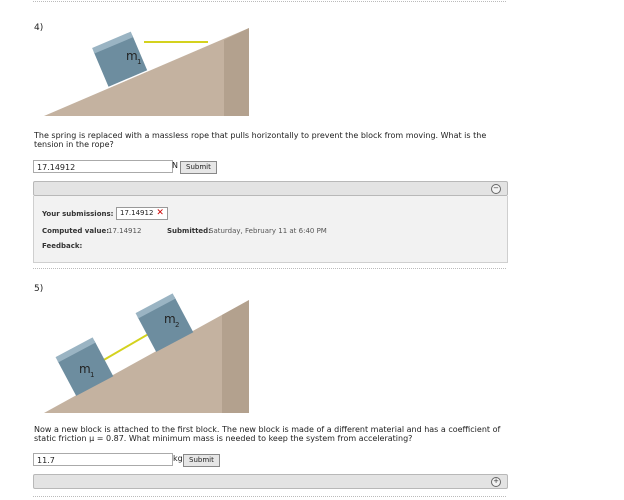  Describe the element at coordinates (160, 213) in the screenshot. I see `incorrect-x-icon: ✕` at that location.